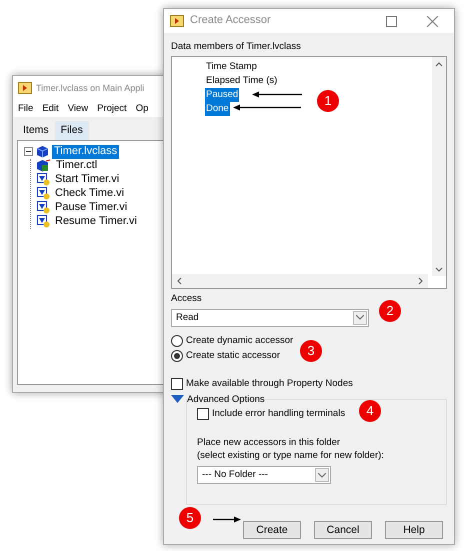 The image size is (474, 551). Describe the element at coordinates (231, 67) in the screenshot. I see `list-item: Time Stamp` at that location.